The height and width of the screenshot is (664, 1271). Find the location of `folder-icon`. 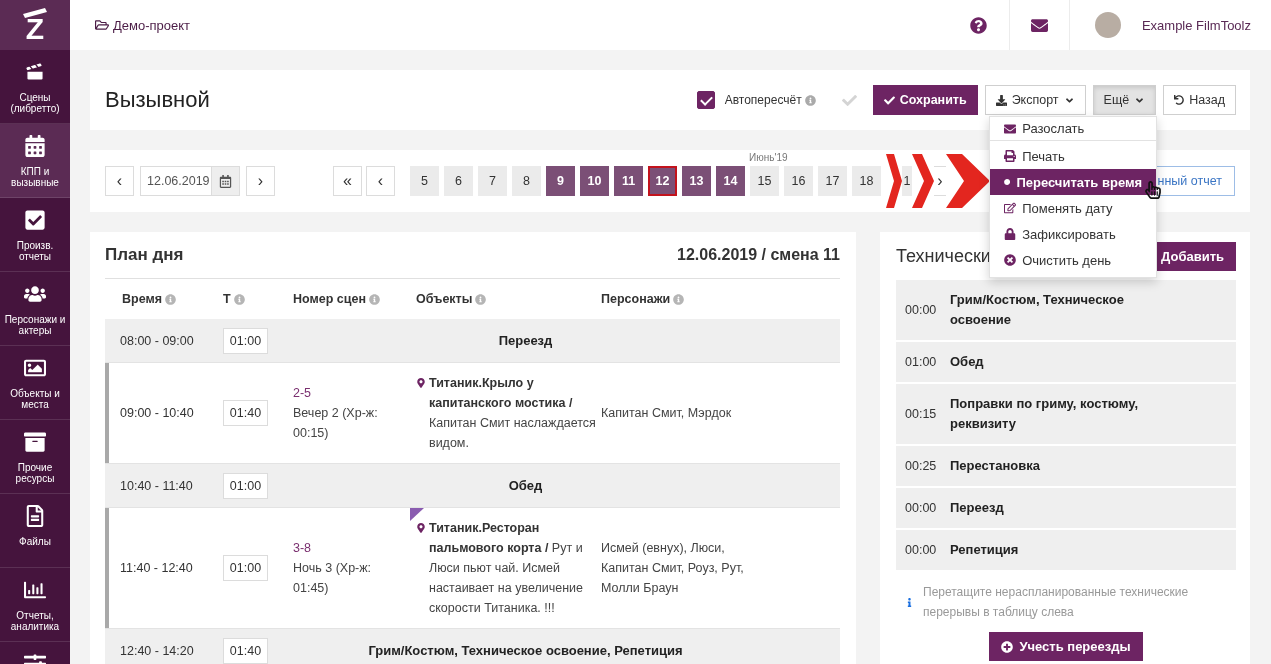

folder-icon is located at coordinates (102, 25).